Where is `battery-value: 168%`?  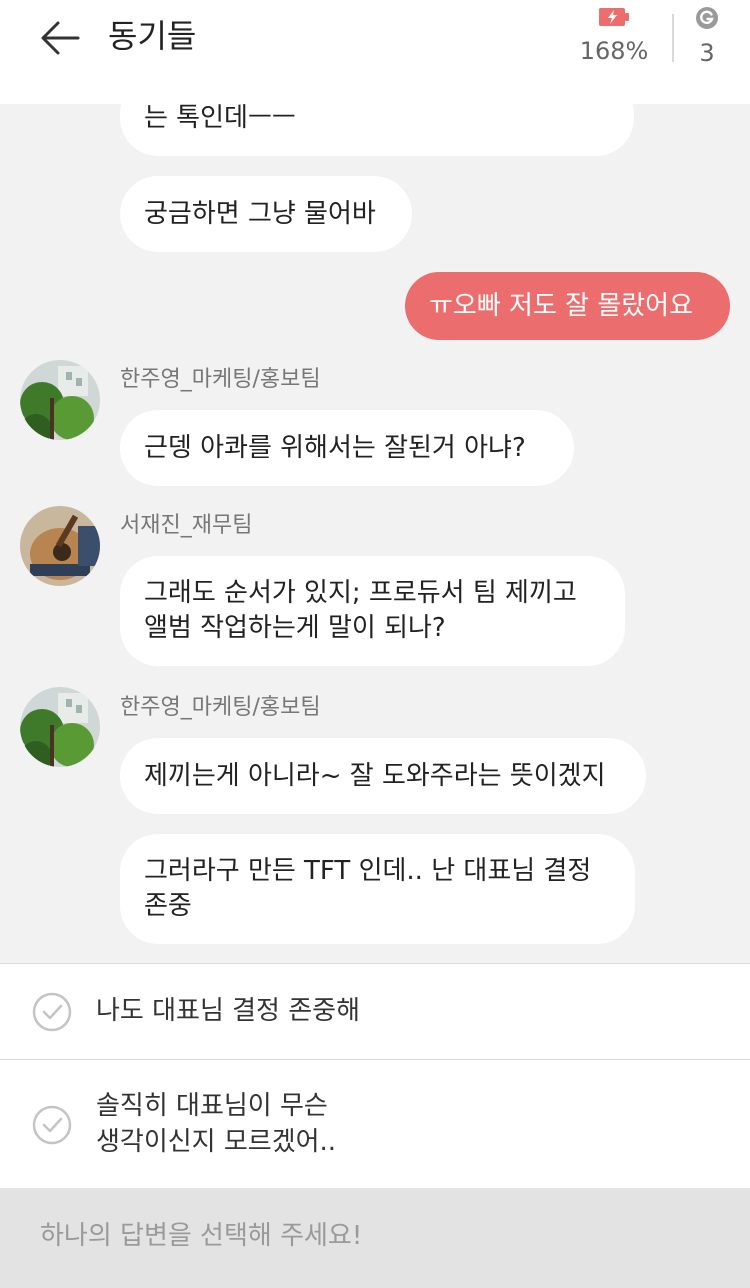
battery-value: 168% is located at coordinates (614, 51).